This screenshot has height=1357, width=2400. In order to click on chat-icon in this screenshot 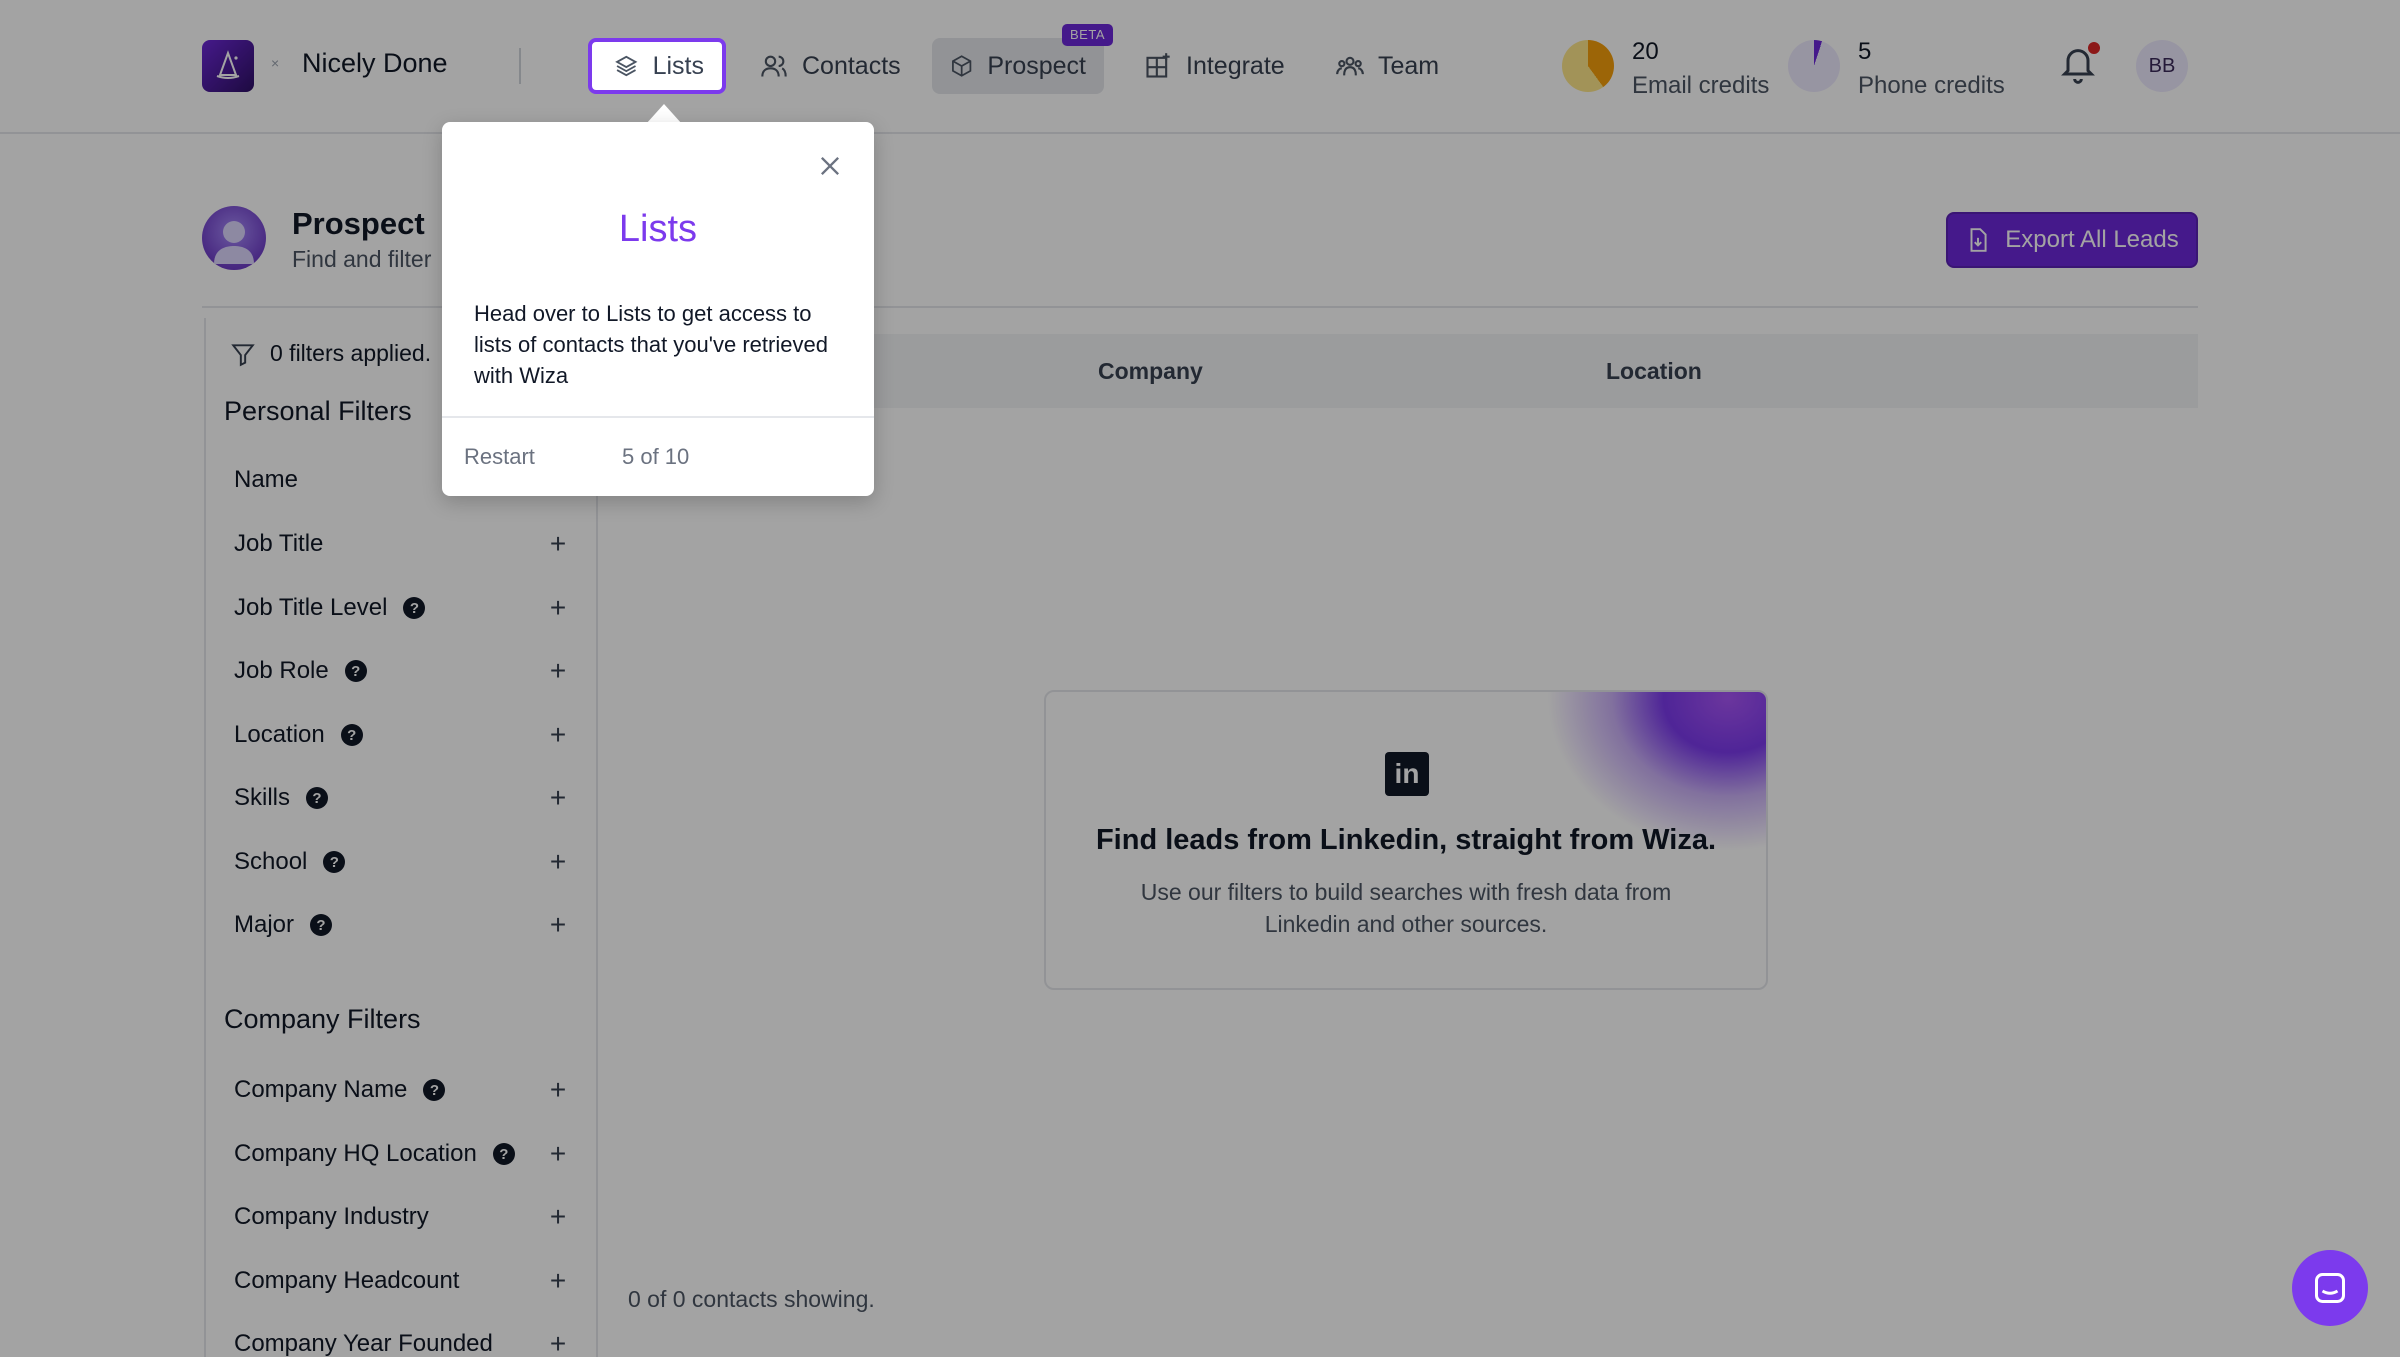, I will do `click(2330, 1288)`.